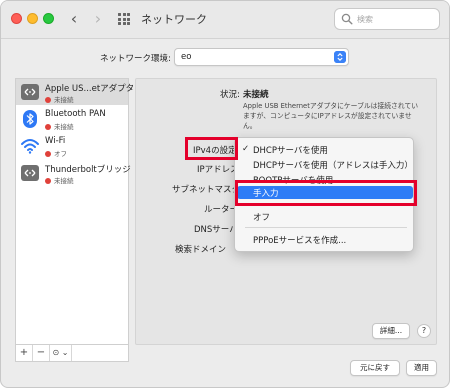  What do you see at coordinates (48, 18) in the screenshot?
I see `zoom-window-button` at bounding box center [48, 18].